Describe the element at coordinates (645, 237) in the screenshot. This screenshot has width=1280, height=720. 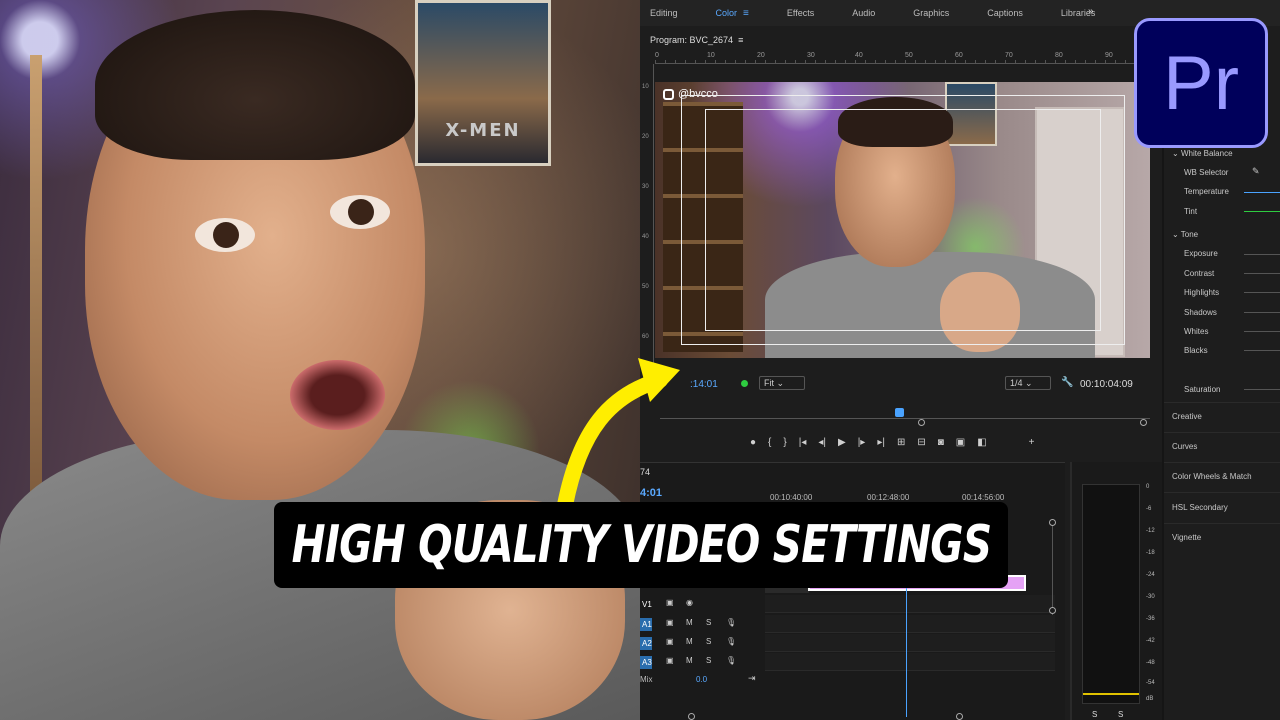
I see `ruler-label: 40` at that location.